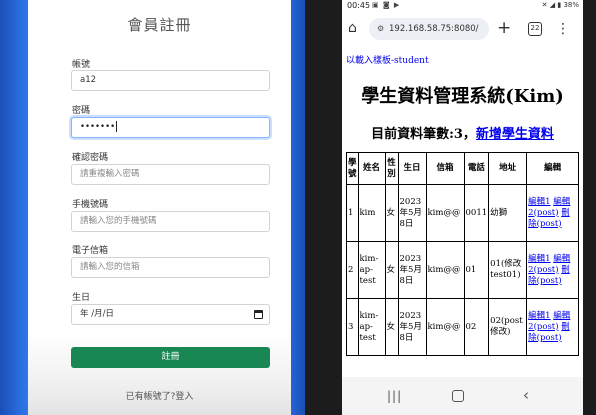 The image size is (596, 415). I want to click on page-title: 學生資料管理系統(Kim), so click(462, 96).